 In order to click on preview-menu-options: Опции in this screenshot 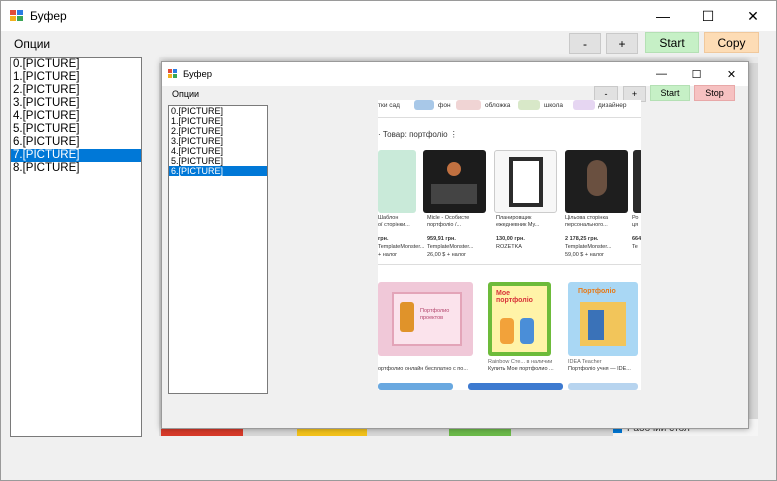, I will do `click(186, 94)`.